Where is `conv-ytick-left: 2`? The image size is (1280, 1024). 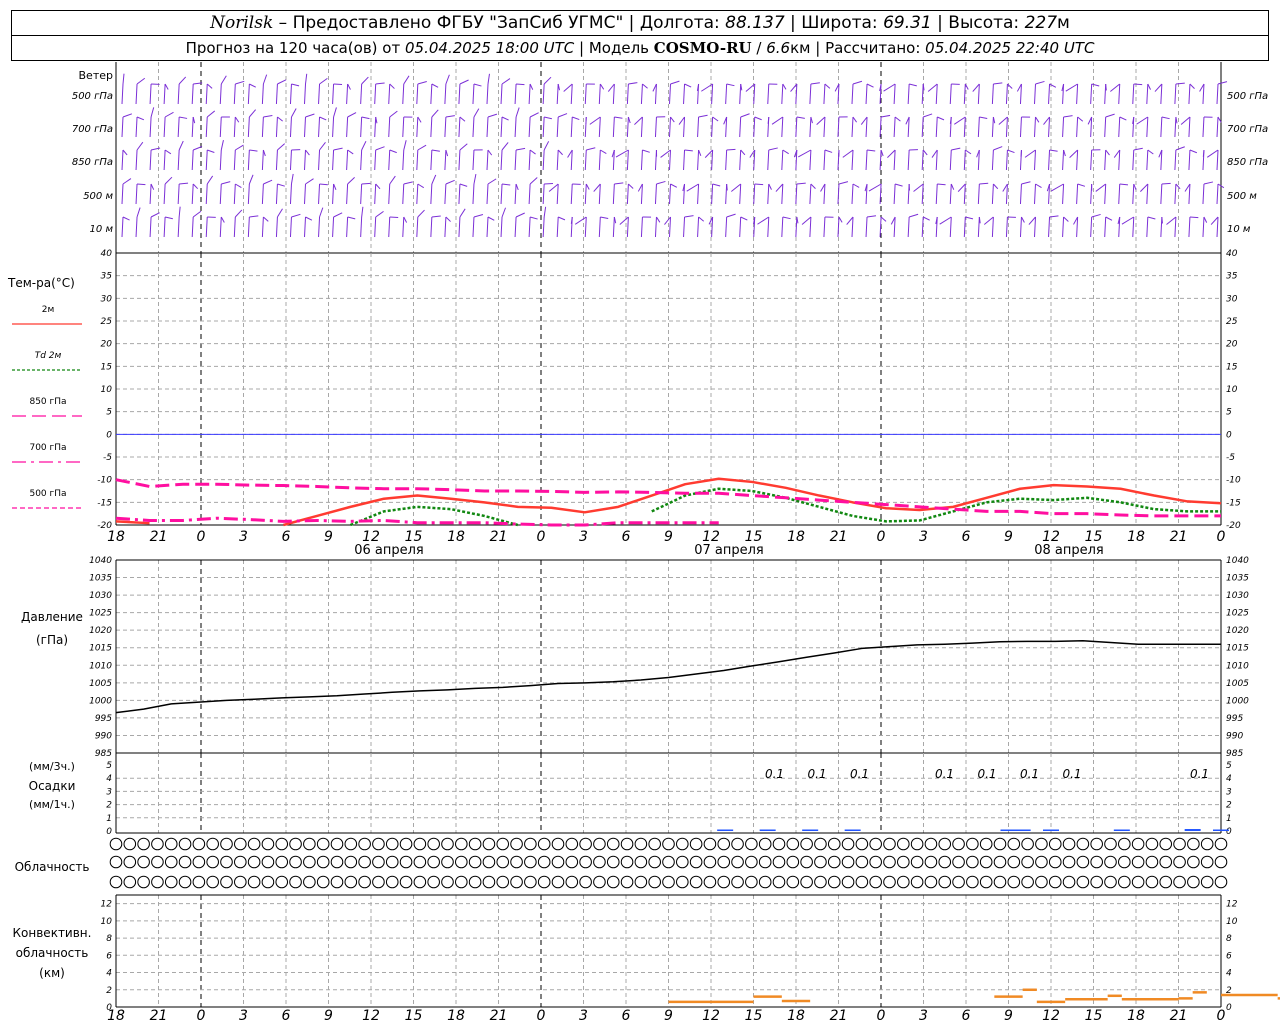 conv-ytick-left: 2 is located at coordinates (109, 991).